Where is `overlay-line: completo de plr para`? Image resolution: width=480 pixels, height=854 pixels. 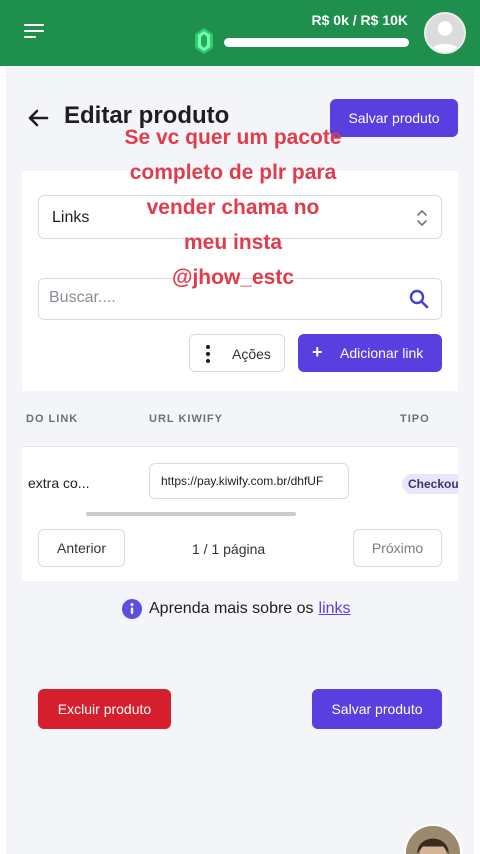 overlay-line: completo de plr para is located at coordinates (233, 172).